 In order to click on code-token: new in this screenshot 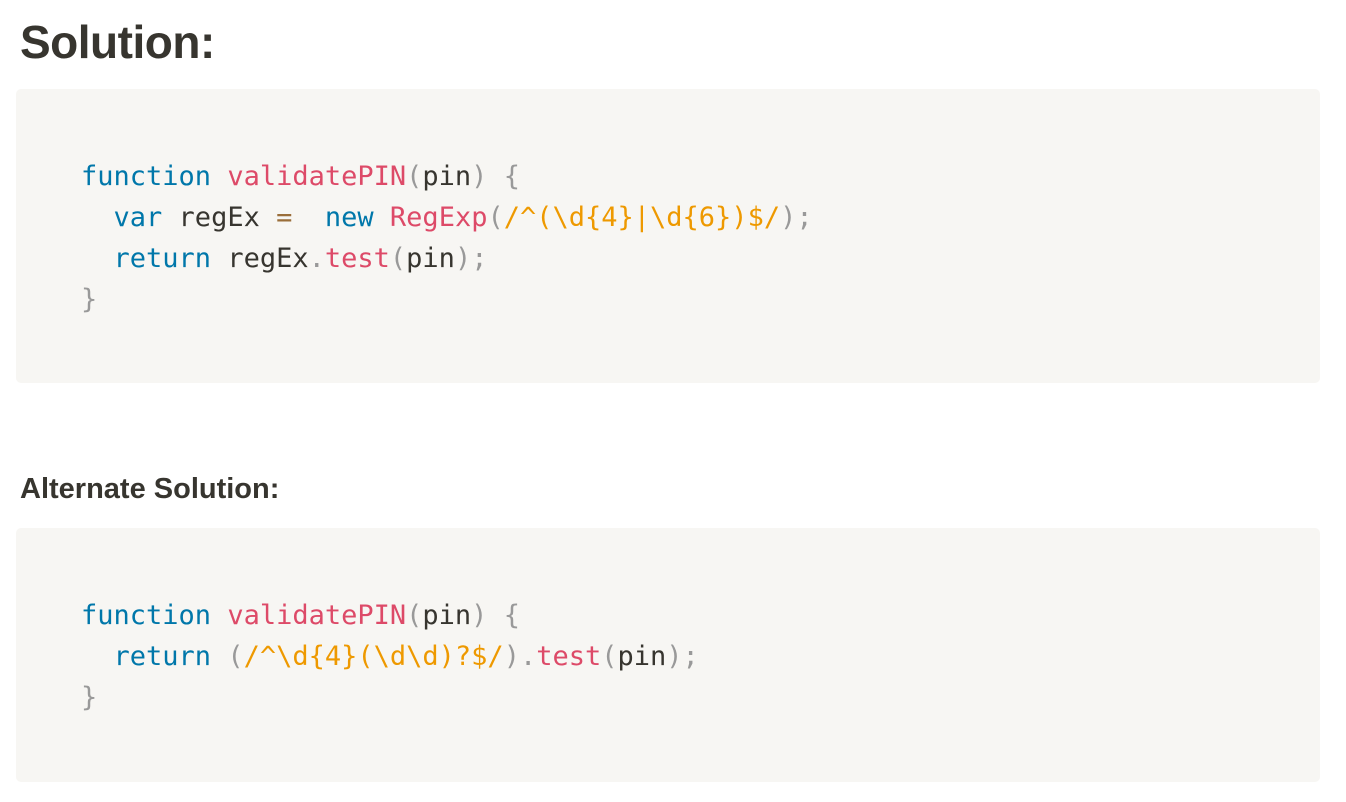, I will do `click(349, 217)`.